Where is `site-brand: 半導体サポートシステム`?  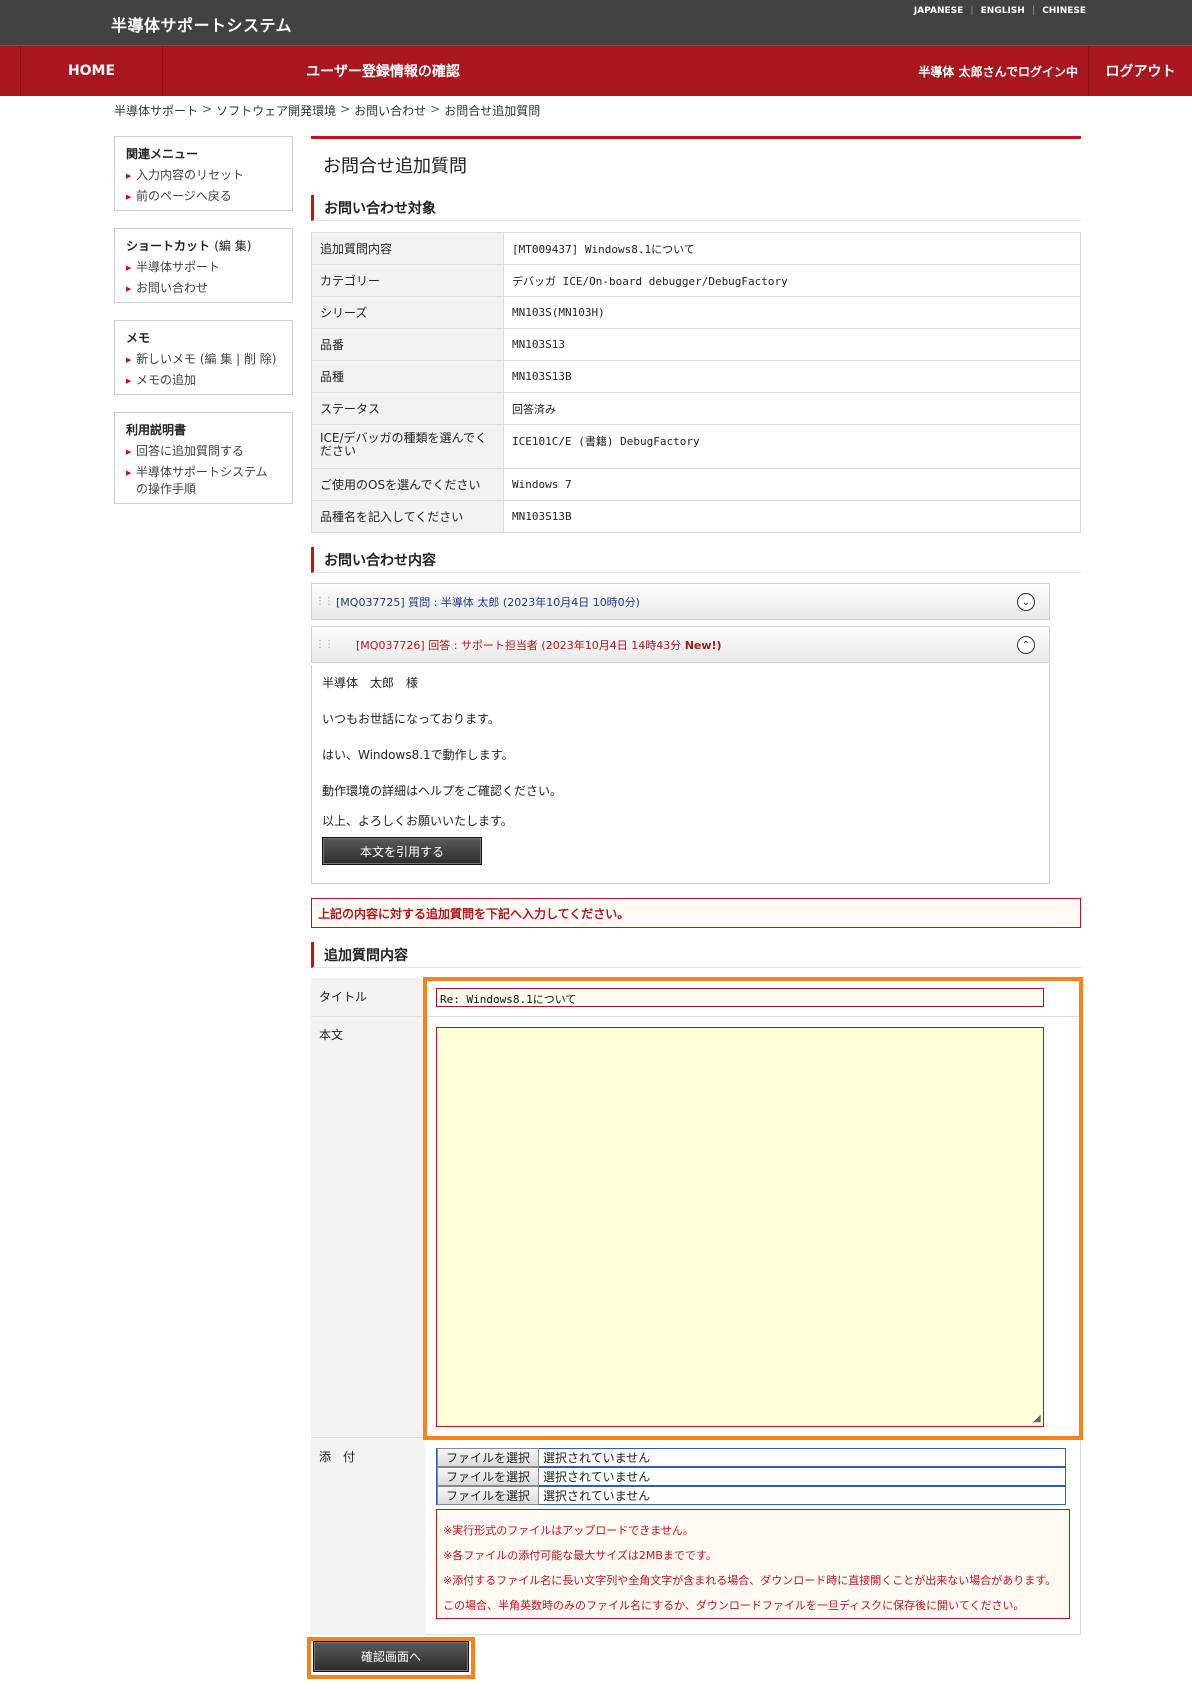
site-brand: 半導体サポートシステム is located at coordinates (201, 24).